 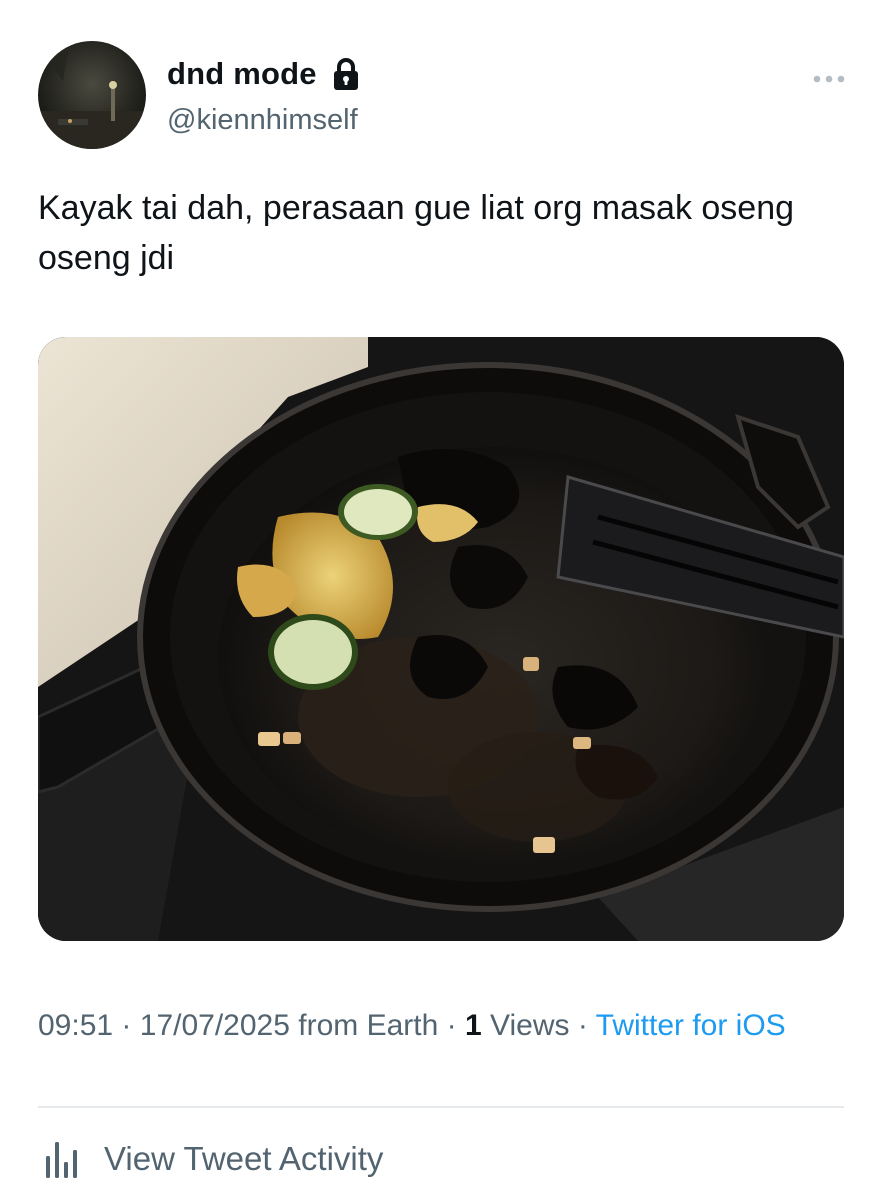 What do you see at coordinates (76, 1025) in the screenshot?
I see `tweet-time: 09:51` at bounding box center [76, 1025].